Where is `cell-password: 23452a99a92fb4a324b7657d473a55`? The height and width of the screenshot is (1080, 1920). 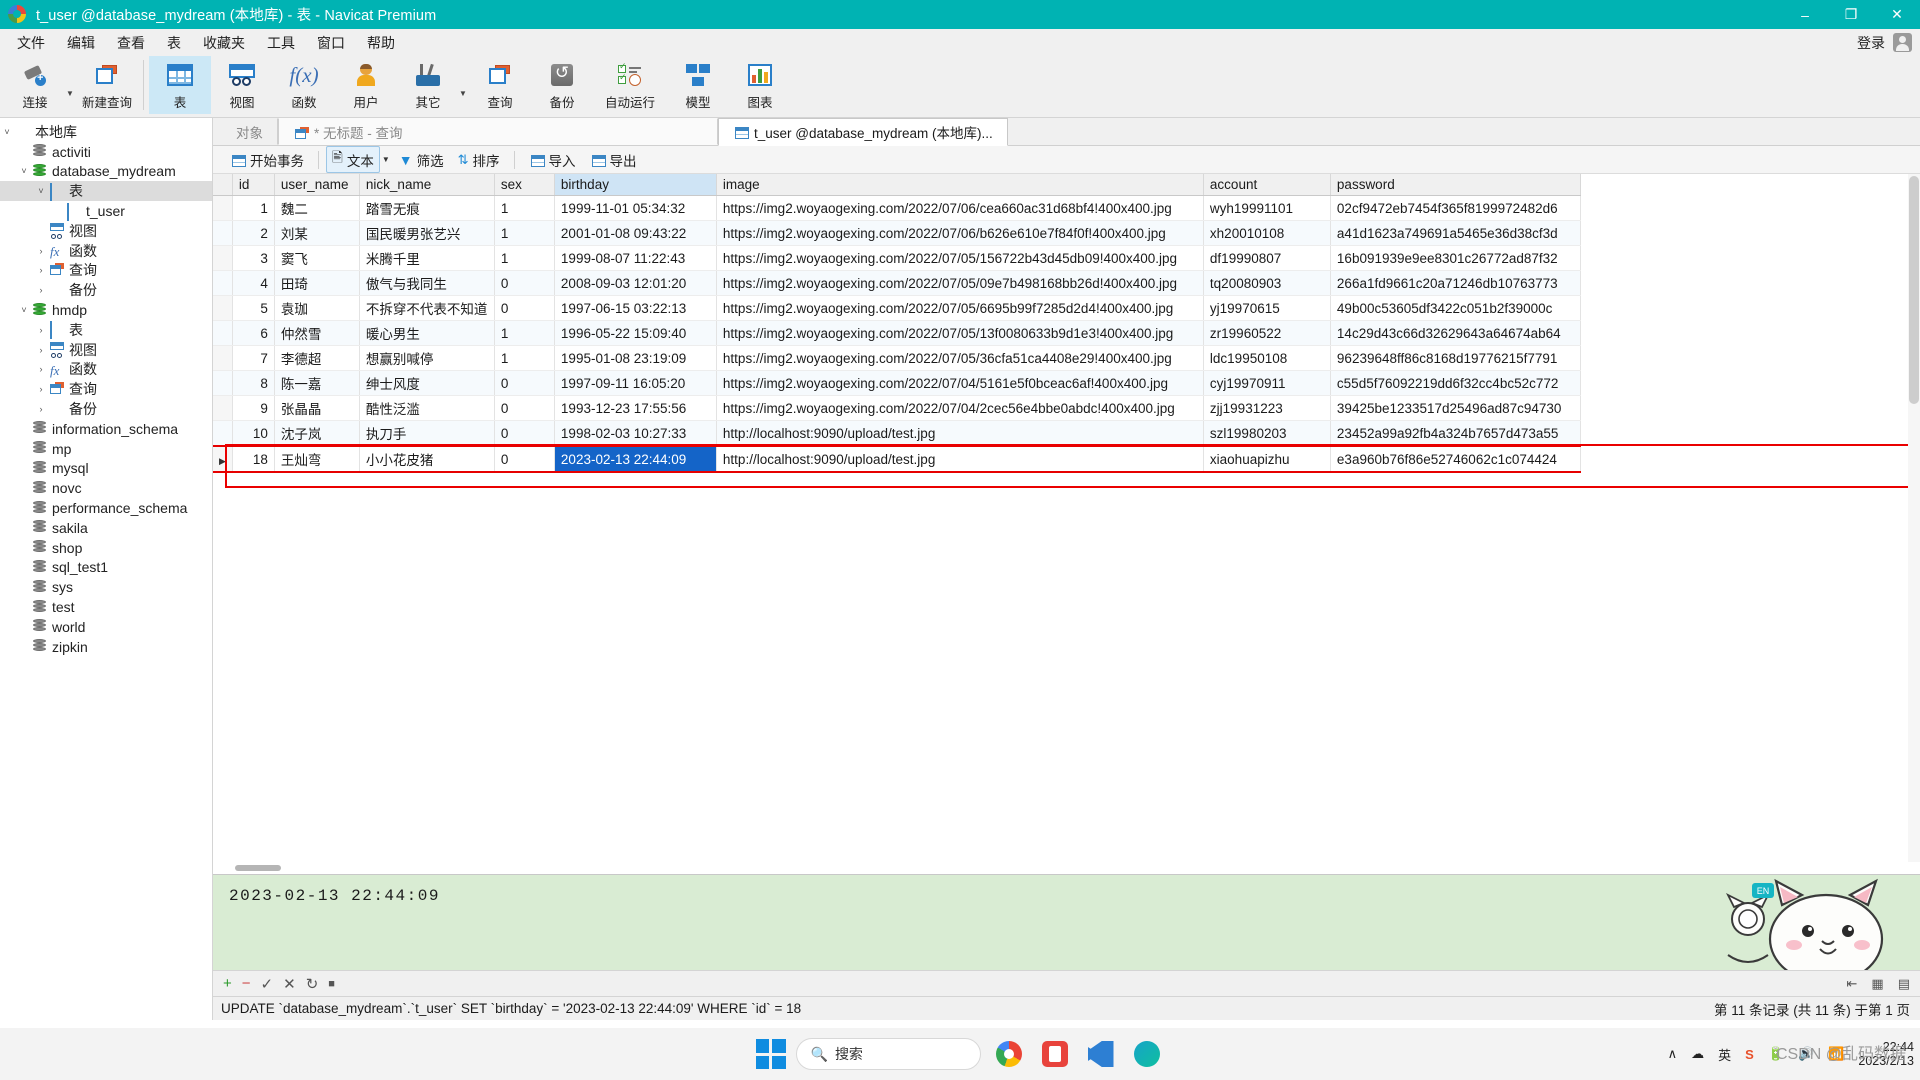 cell-password: 23452a99a92fb4a324b7657d473a55 is located at coordinates (1455, 433).